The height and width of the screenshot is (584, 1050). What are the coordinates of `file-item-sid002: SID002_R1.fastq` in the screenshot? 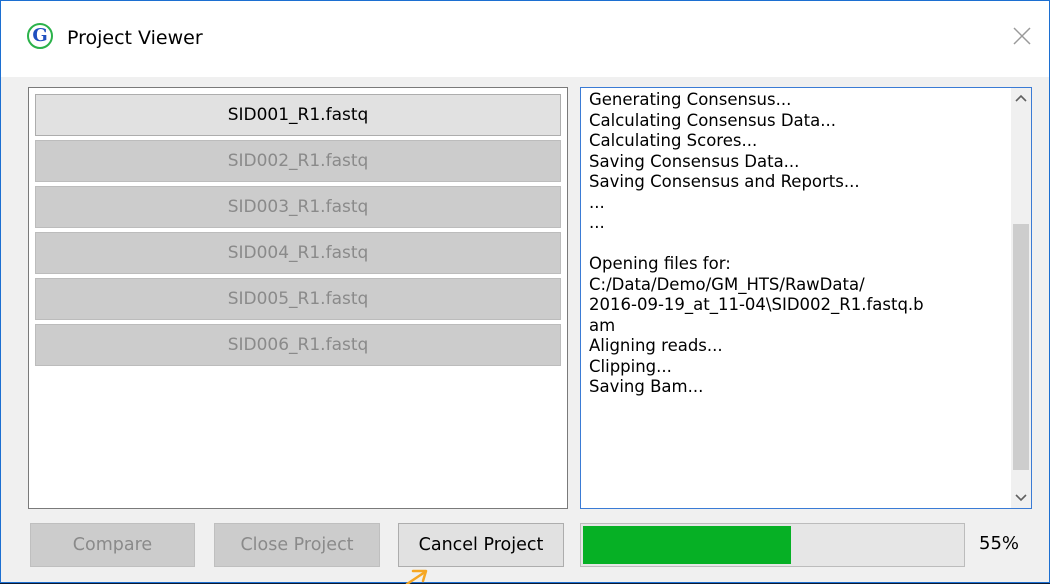 It's located at (298, 161).